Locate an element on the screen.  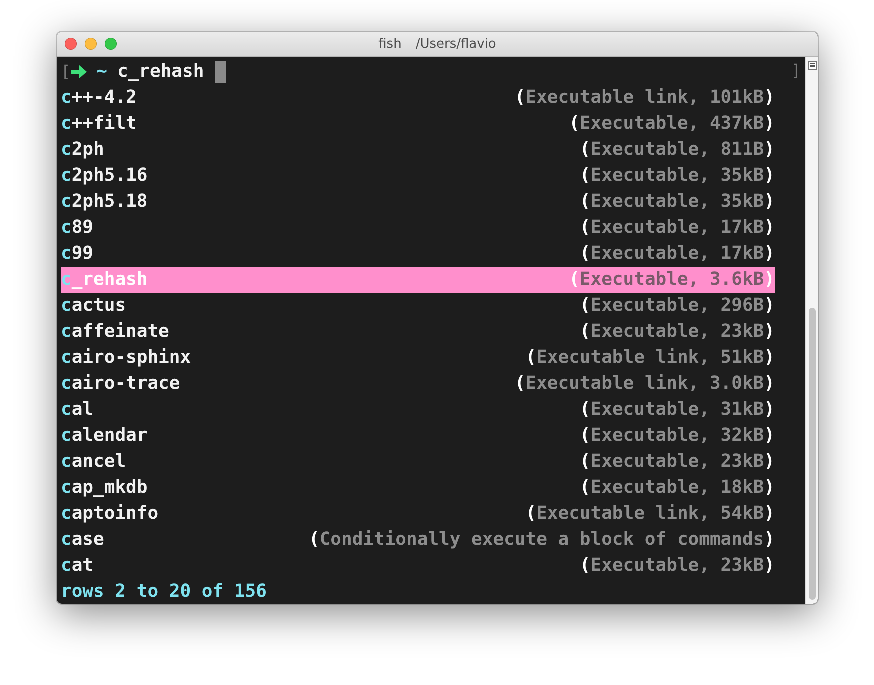
zoom-button is located at coordinates (111, 44).